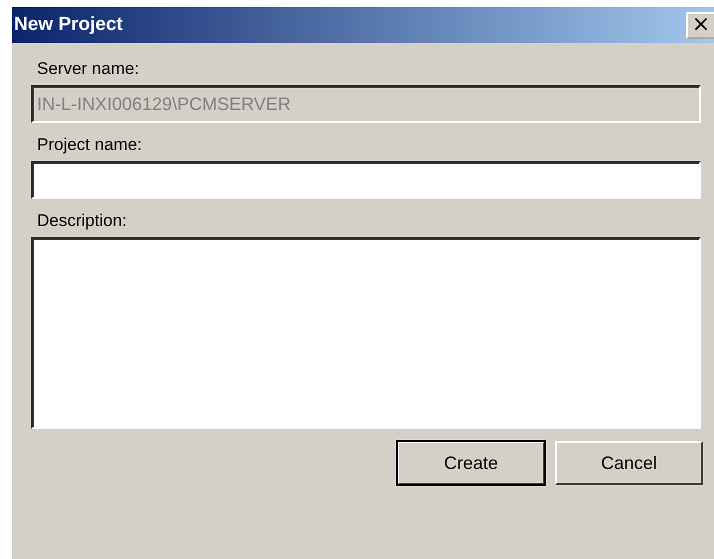 This screenshot has width=714, height=559. Describe the element at coordinates (629, 463) in the screenshot. I see `dialog-button: Cancel` at that location.